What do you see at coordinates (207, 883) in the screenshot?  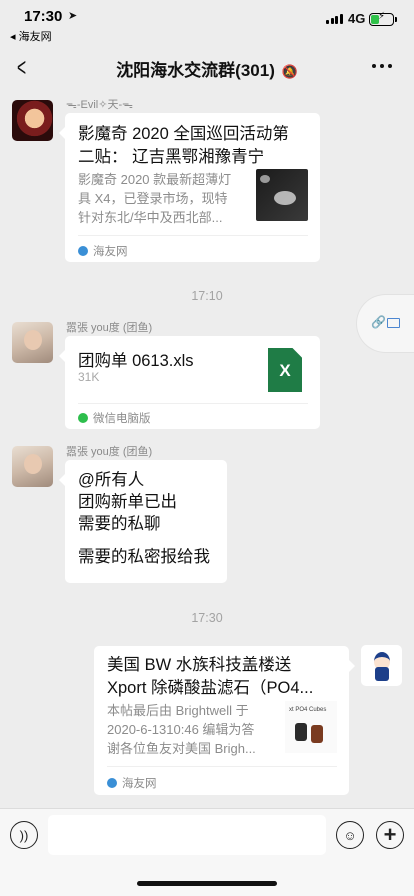 I see `home-indicator` at bounding box center [207, 883].